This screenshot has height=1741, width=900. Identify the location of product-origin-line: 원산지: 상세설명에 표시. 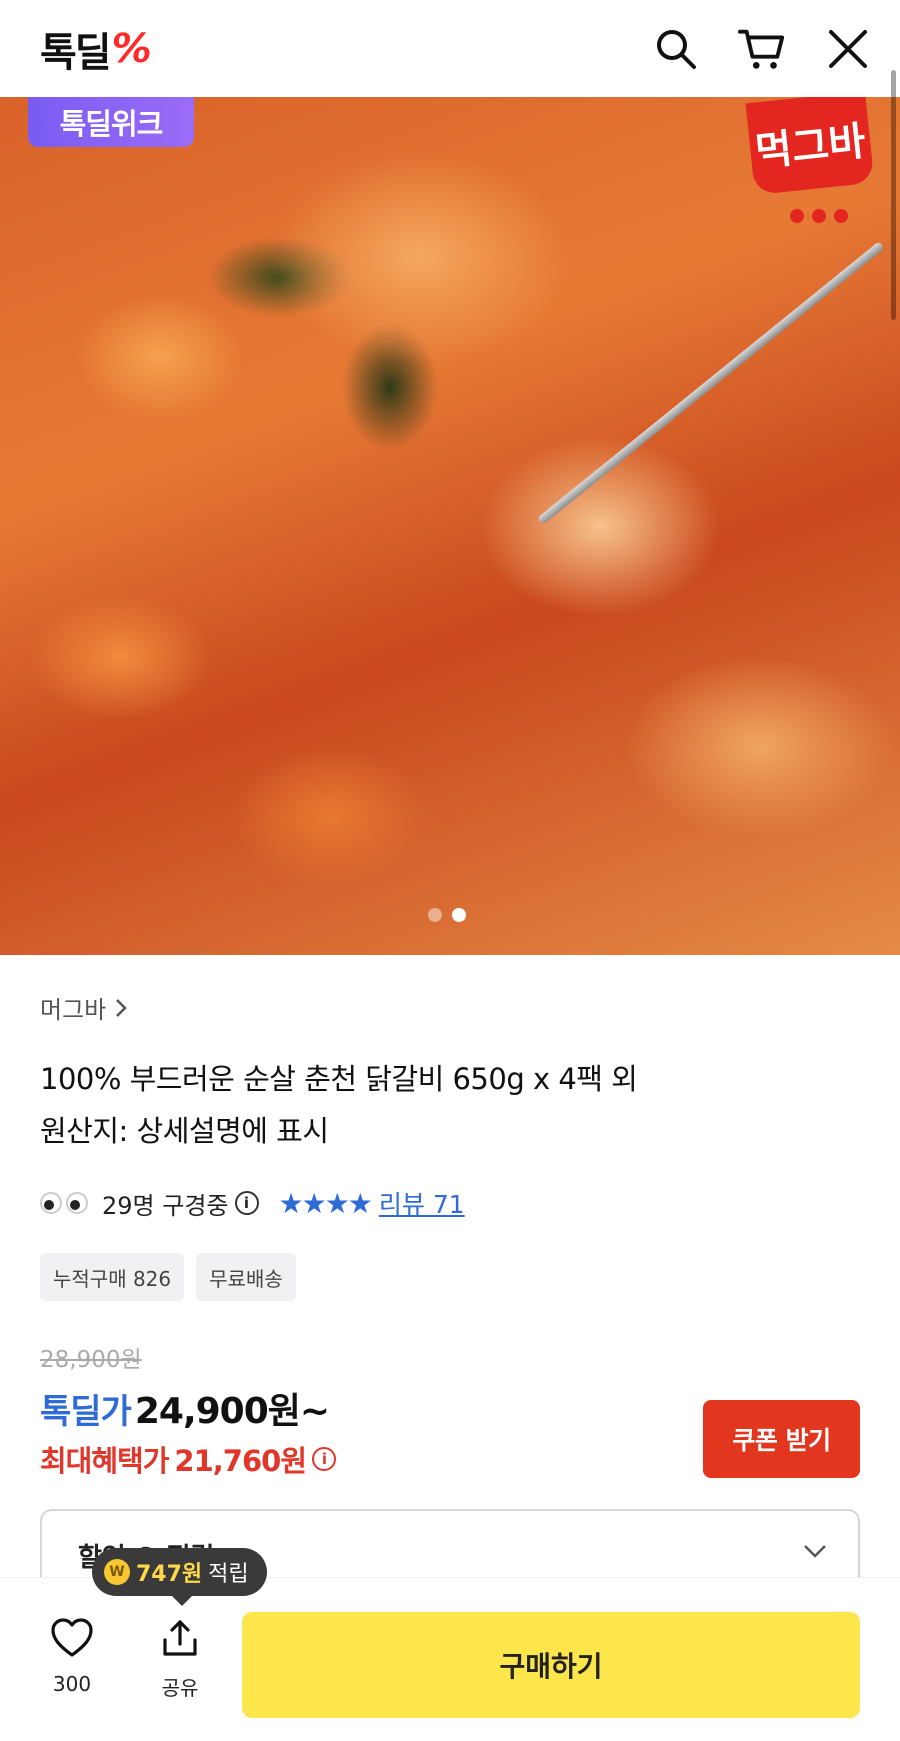
(184, 1131).